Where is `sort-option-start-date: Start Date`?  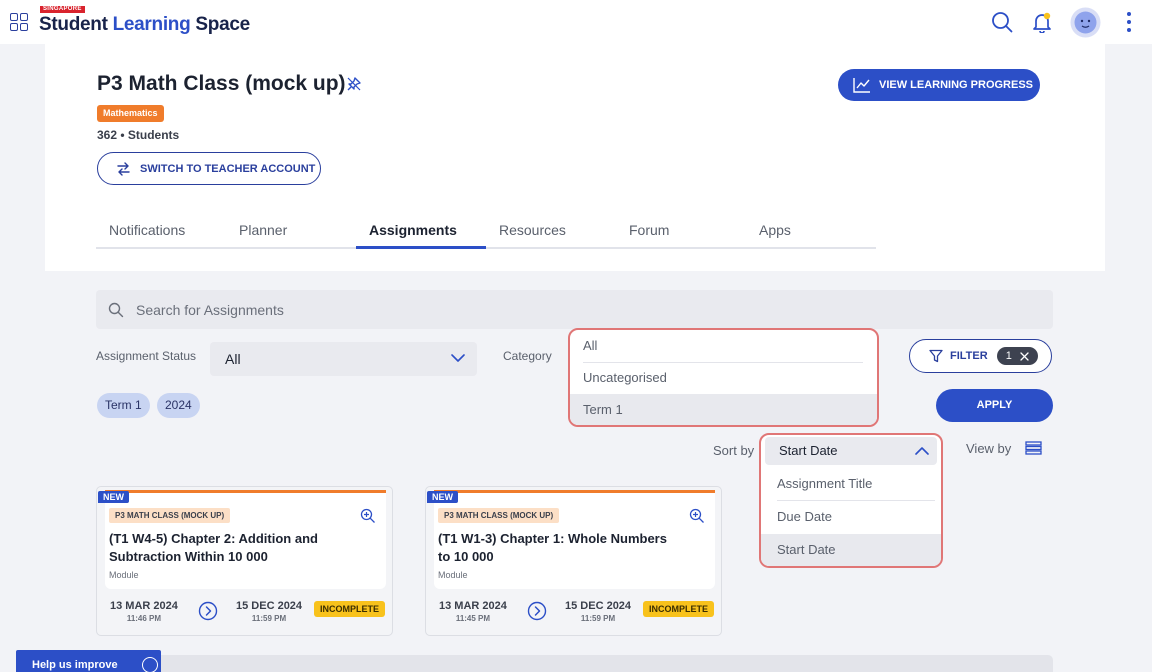
sort-option-start-date: Start Date is located at coordinates (851, 550).